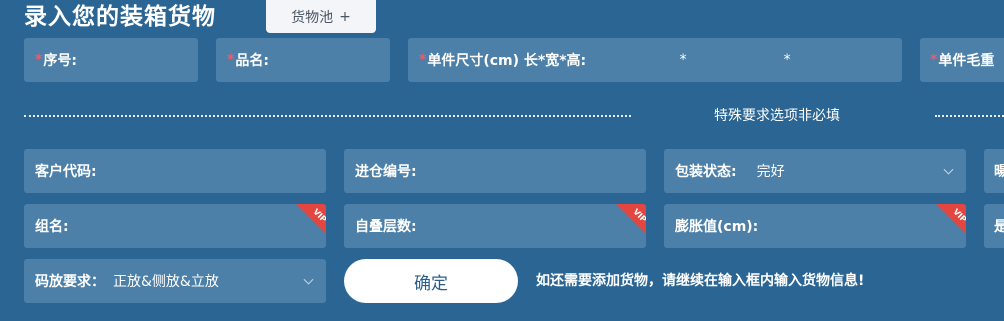 This screenshot has height=321, width=1004. What do you see at coordinates (60, 61) in the screenshot?
I see `index-label: 序号:` at bounding box center [60, 61].